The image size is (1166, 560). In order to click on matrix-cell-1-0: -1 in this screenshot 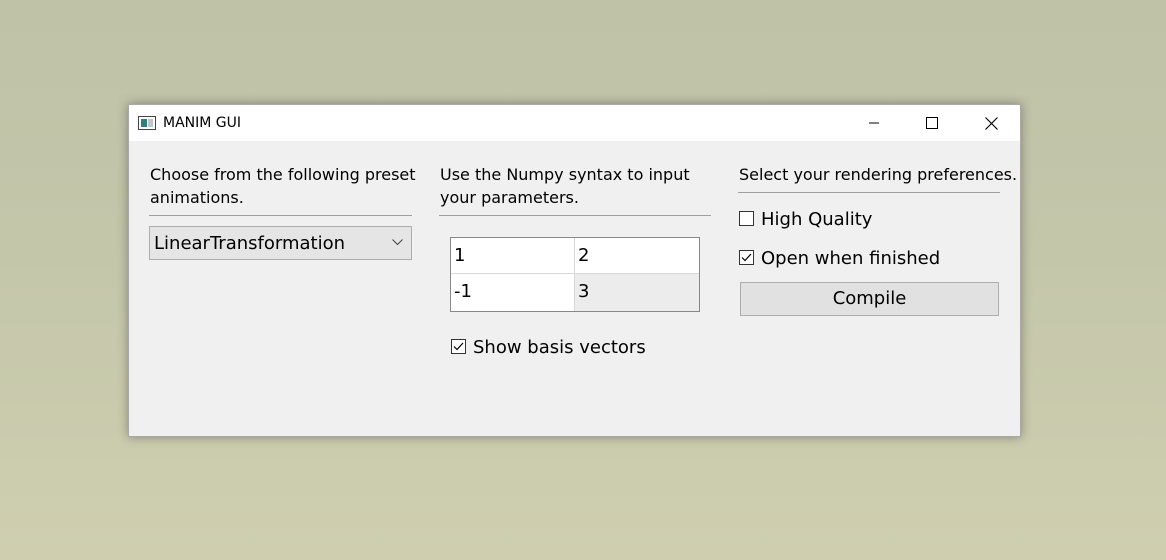, I will do `click(513, 292)`.